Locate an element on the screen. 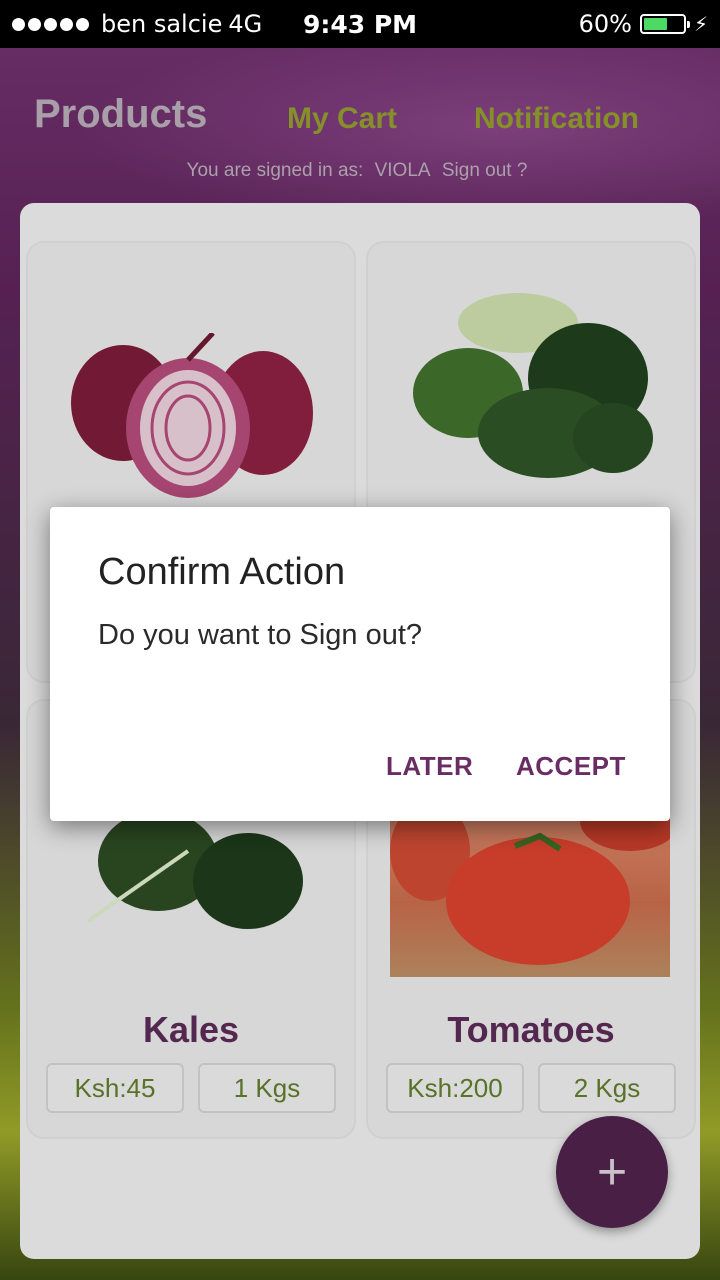 This screenshot has height=1280, width=720. status-bar: ben salcie 4G 9:43 PM 60% ⚡ is located at coordinates (360, 24).